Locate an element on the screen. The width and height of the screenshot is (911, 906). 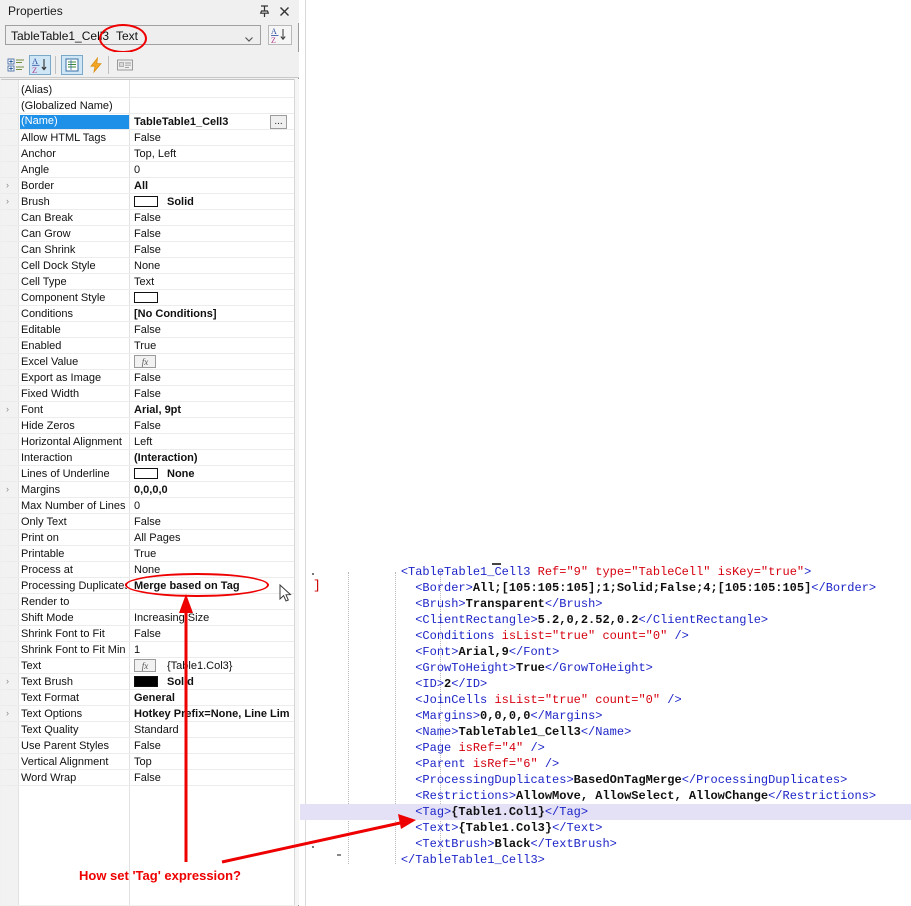
categorized-view-button is located at coordinates (16, 65).